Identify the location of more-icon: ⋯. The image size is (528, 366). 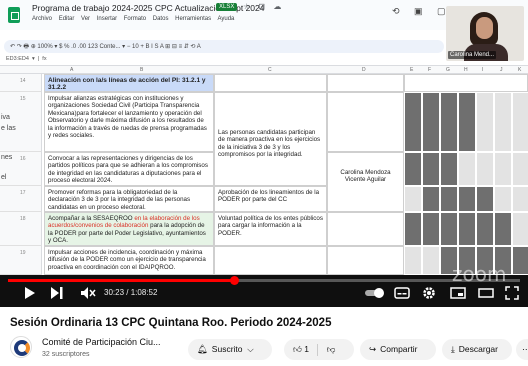
(525, 349).